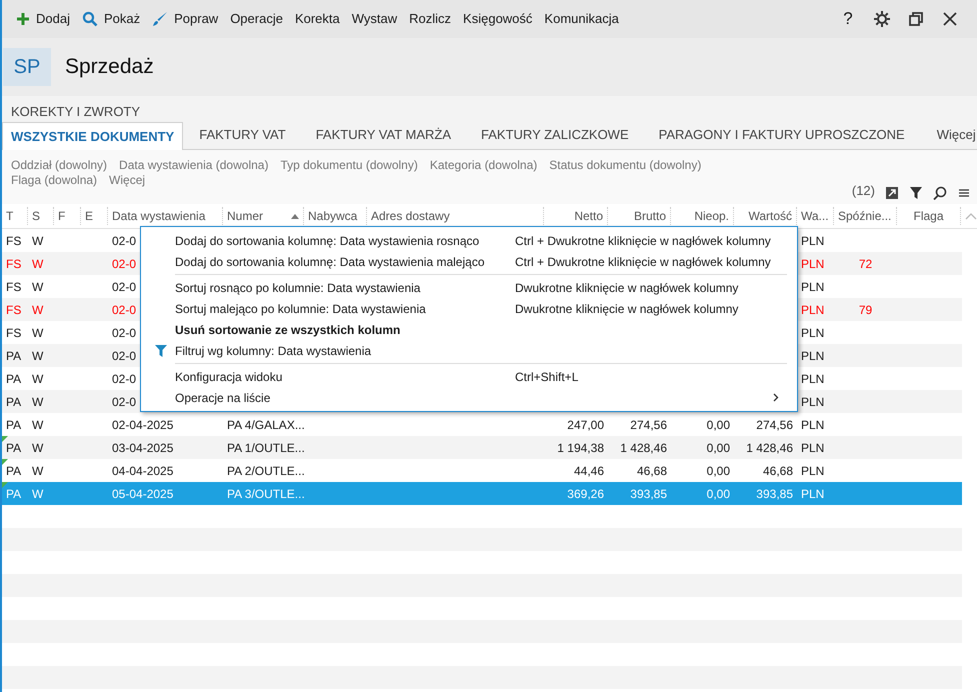 Image resolution: width=977 pixels, height=692 pixels. I want to click on section-label: KOREKTY I ZWROTY, so click(76, 112).